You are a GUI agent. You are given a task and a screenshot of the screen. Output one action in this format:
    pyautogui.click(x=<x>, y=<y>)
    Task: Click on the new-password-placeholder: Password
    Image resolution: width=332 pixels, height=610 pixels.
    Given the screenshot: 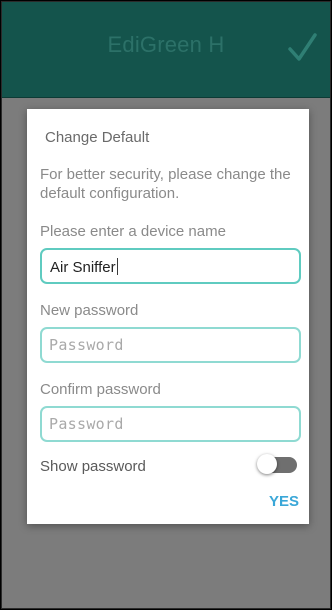 What is the action you would take?
    pyautogui.click(x=86, y=345)
    